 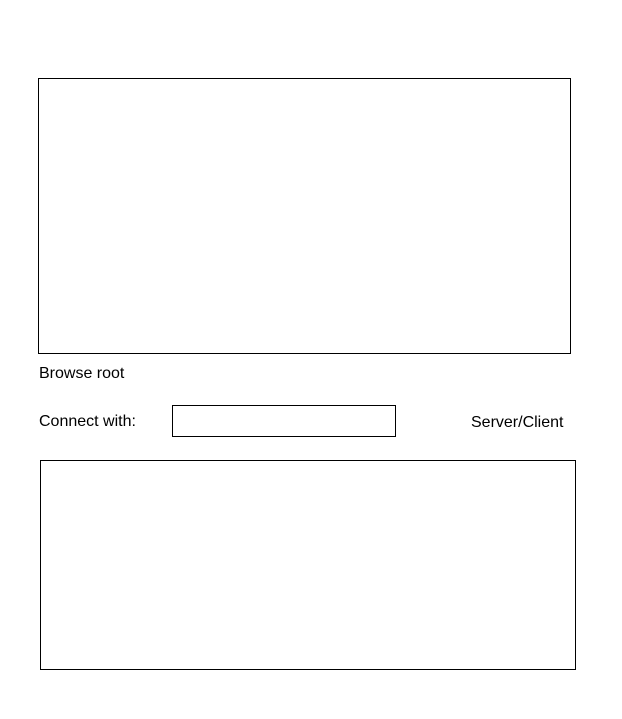 I want to click on browse-root-label: Browse root, so click(x=81, y=374).